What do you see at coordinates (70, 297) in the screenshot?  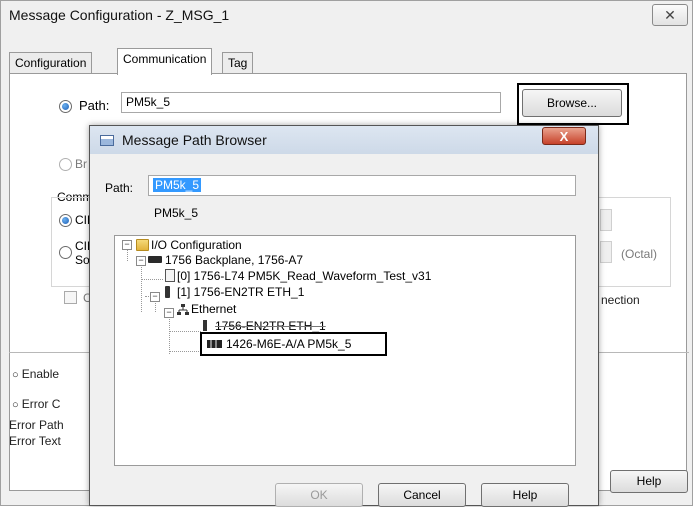 I see `connected-checkbox` at bounding box center [70, 297].